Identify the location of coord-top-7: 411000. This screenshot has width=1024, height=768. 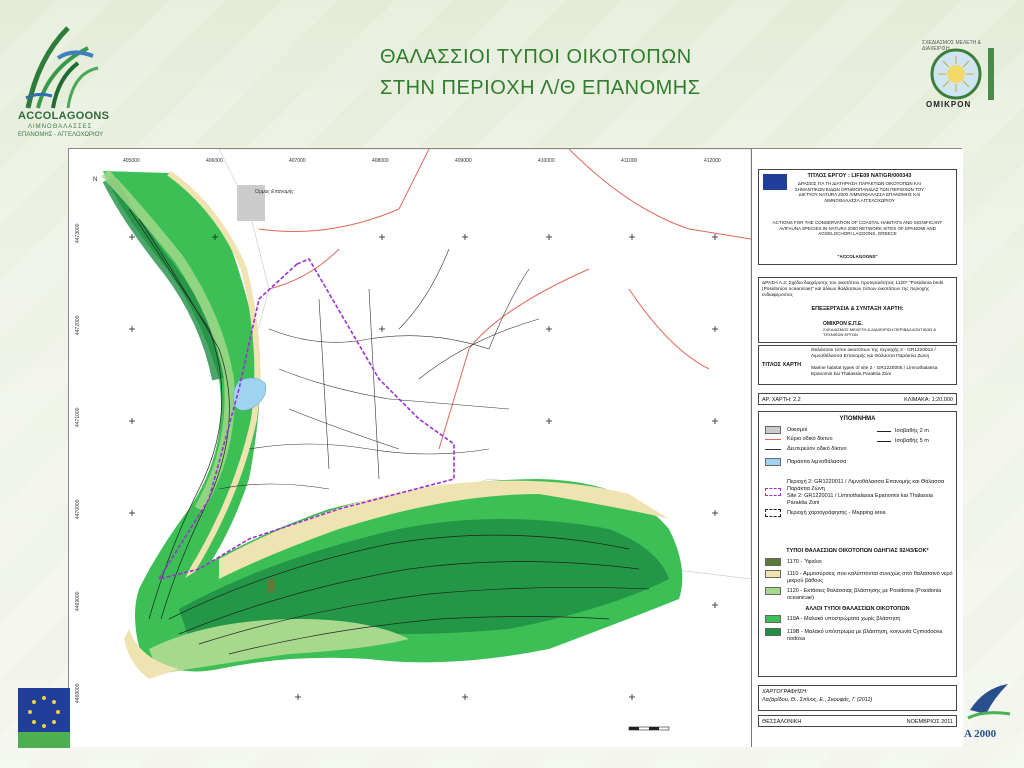
(629, 161).